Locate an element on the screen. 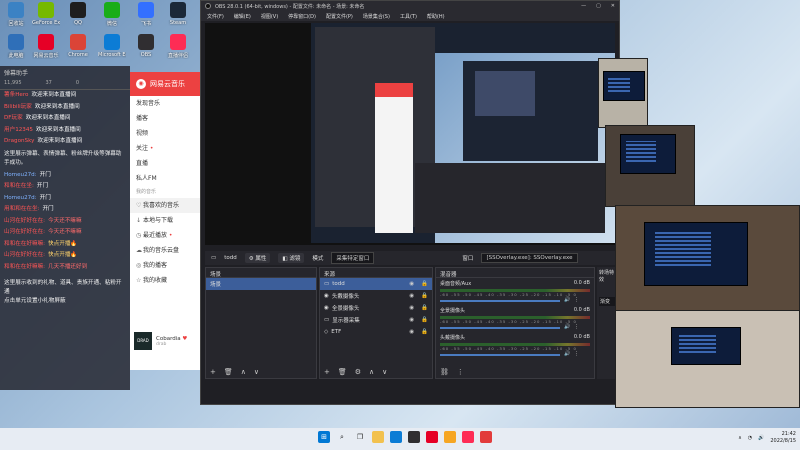 This screenshot has height=450, width=800. minimize-icon: — is located at coordinates (583, 6).